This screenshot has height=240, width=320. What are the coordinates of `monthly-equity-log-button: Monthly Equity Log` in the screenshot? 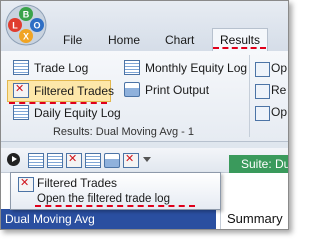 It's located at (185, 67).